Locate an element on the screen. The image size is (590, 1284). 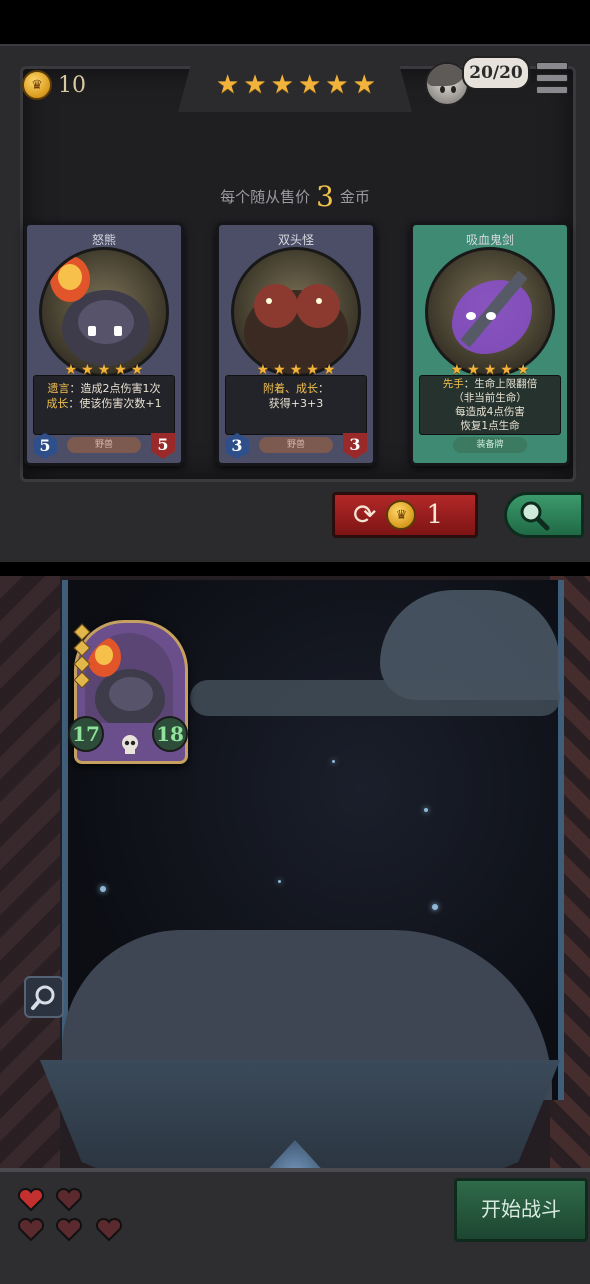
bear-face is located at coordinates (106, 322).